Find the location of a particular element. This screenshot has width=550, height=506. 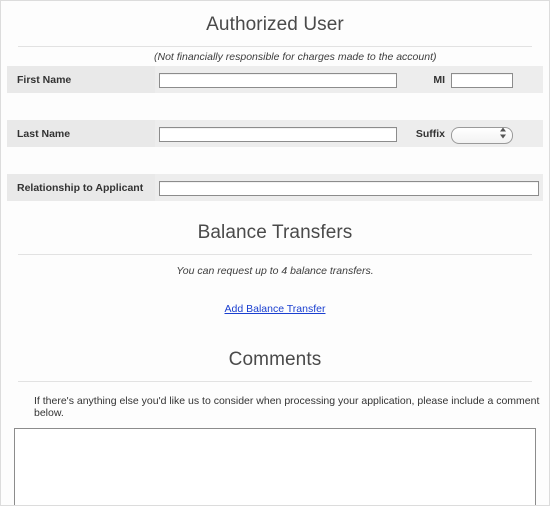

last-name-field-cell is located at coordinates (276, 133).